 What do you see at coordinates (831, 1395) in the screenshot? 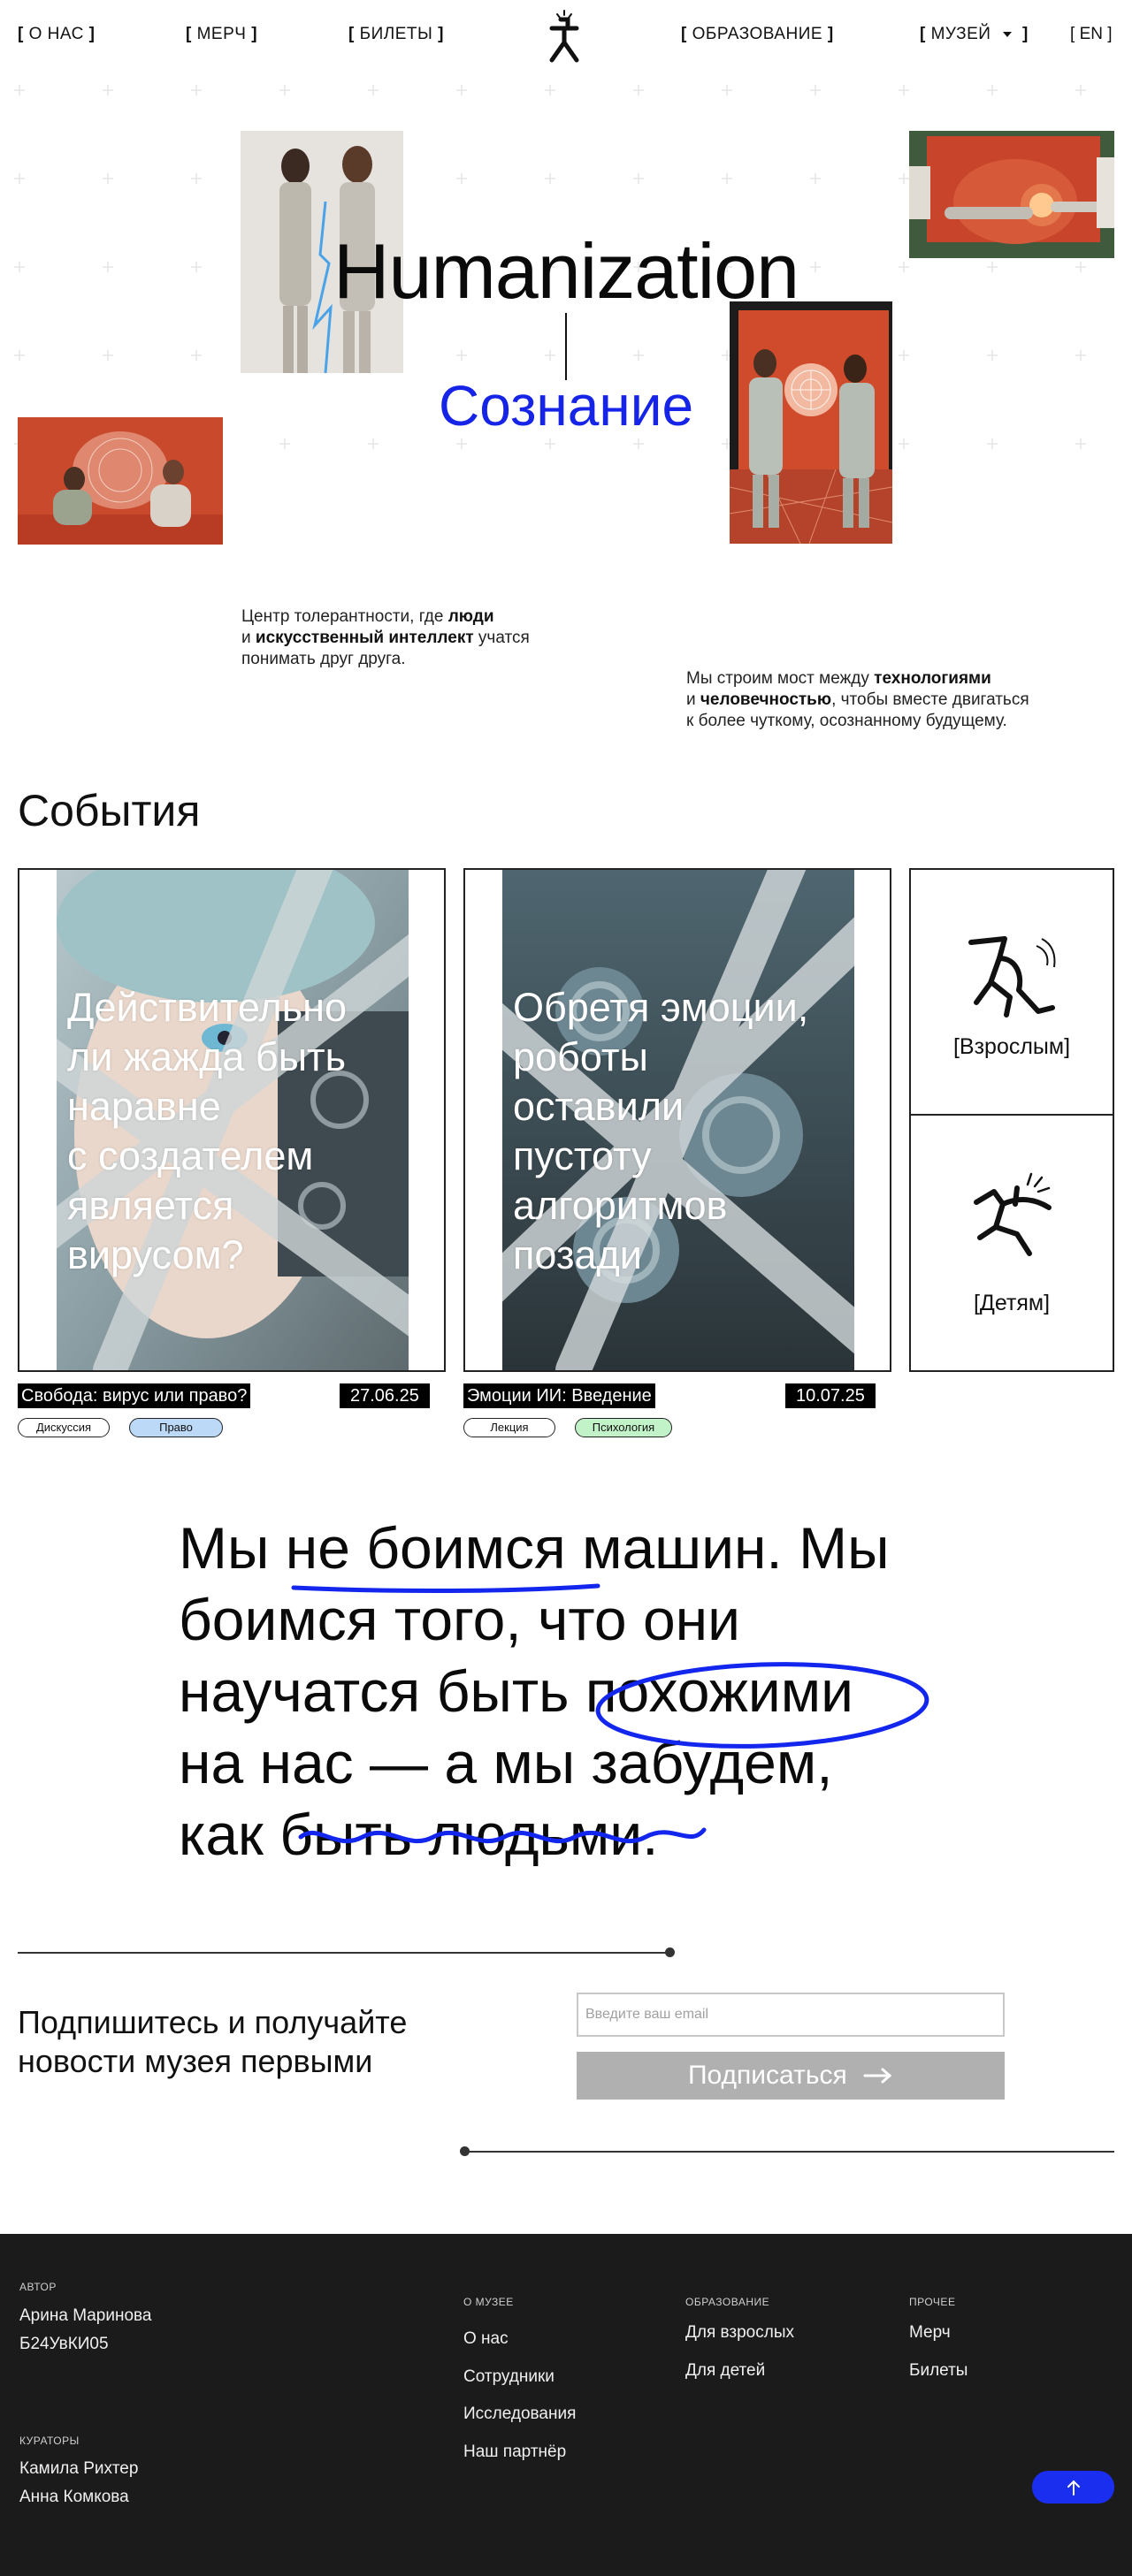
I see `event-date: 10.07.25` at bounding box center [831, 1395].